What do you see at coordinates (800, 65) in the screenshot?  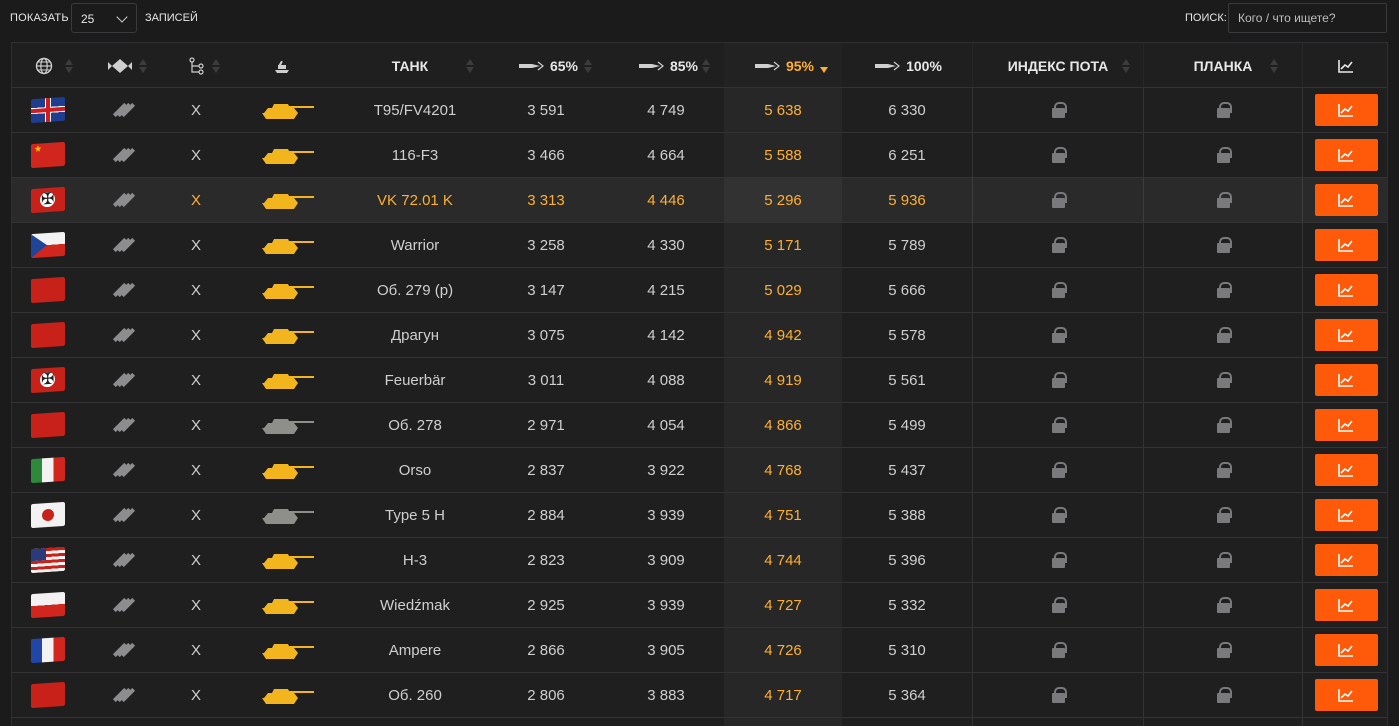 I see `col-95-label: 95%` at bounding box center [800, 65].